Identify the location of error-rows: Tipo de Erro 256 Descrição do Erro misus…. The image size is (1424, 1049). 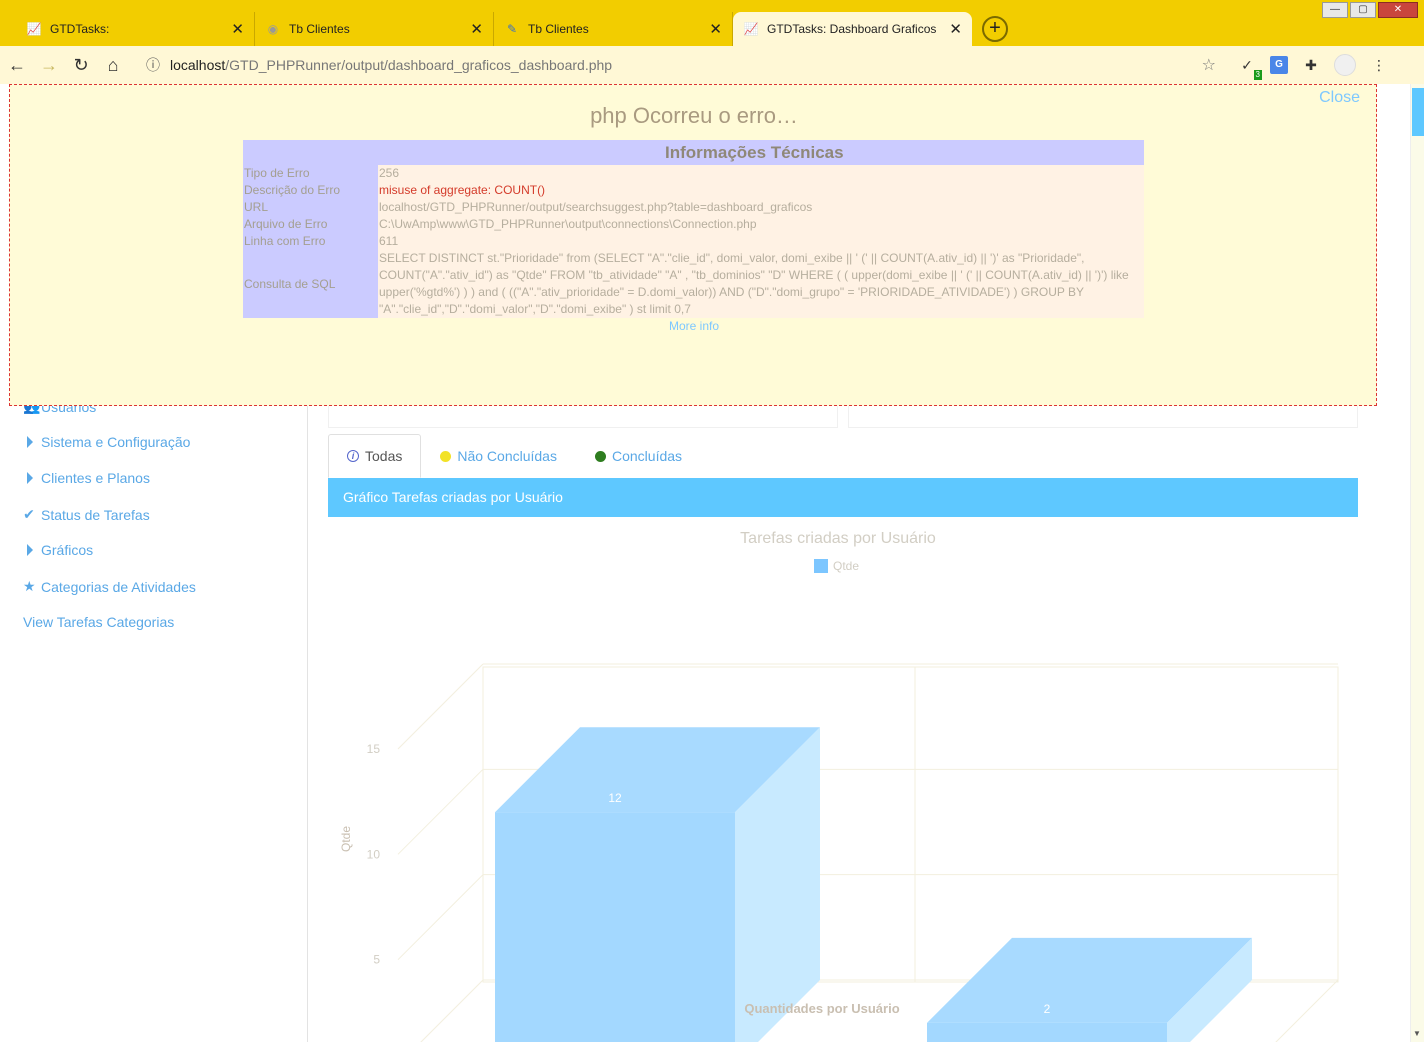
(693, 241).